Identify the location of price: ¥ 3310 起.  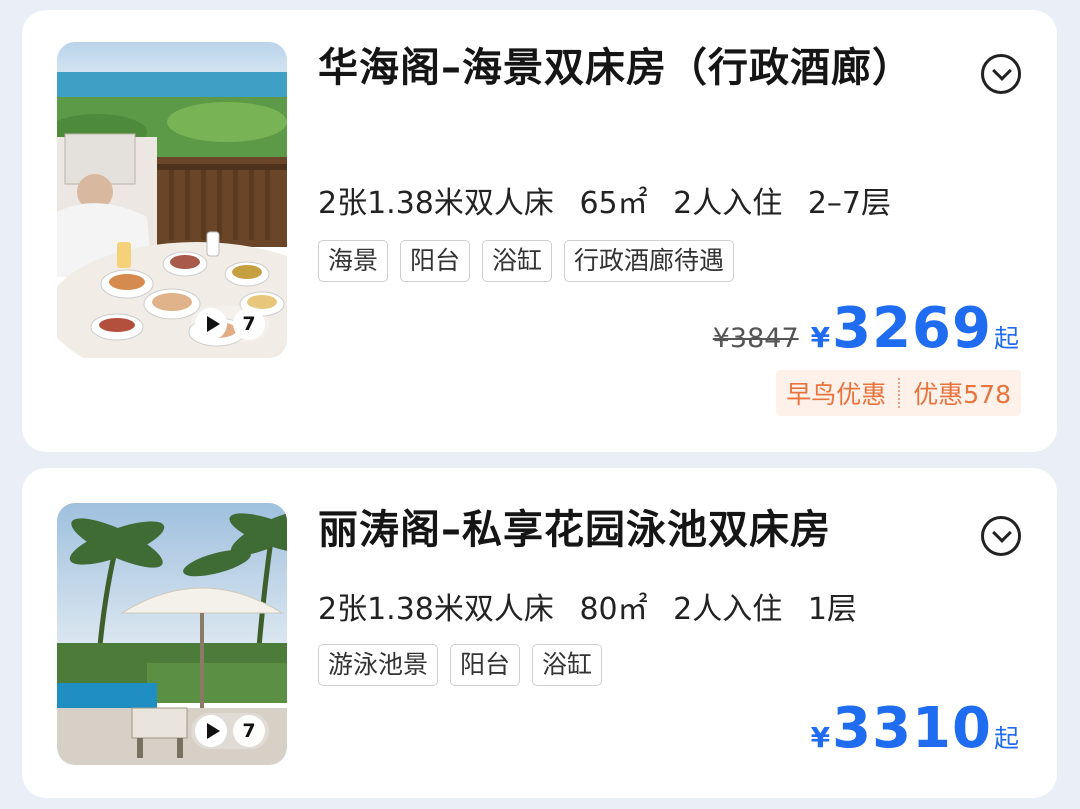
(915, 728).